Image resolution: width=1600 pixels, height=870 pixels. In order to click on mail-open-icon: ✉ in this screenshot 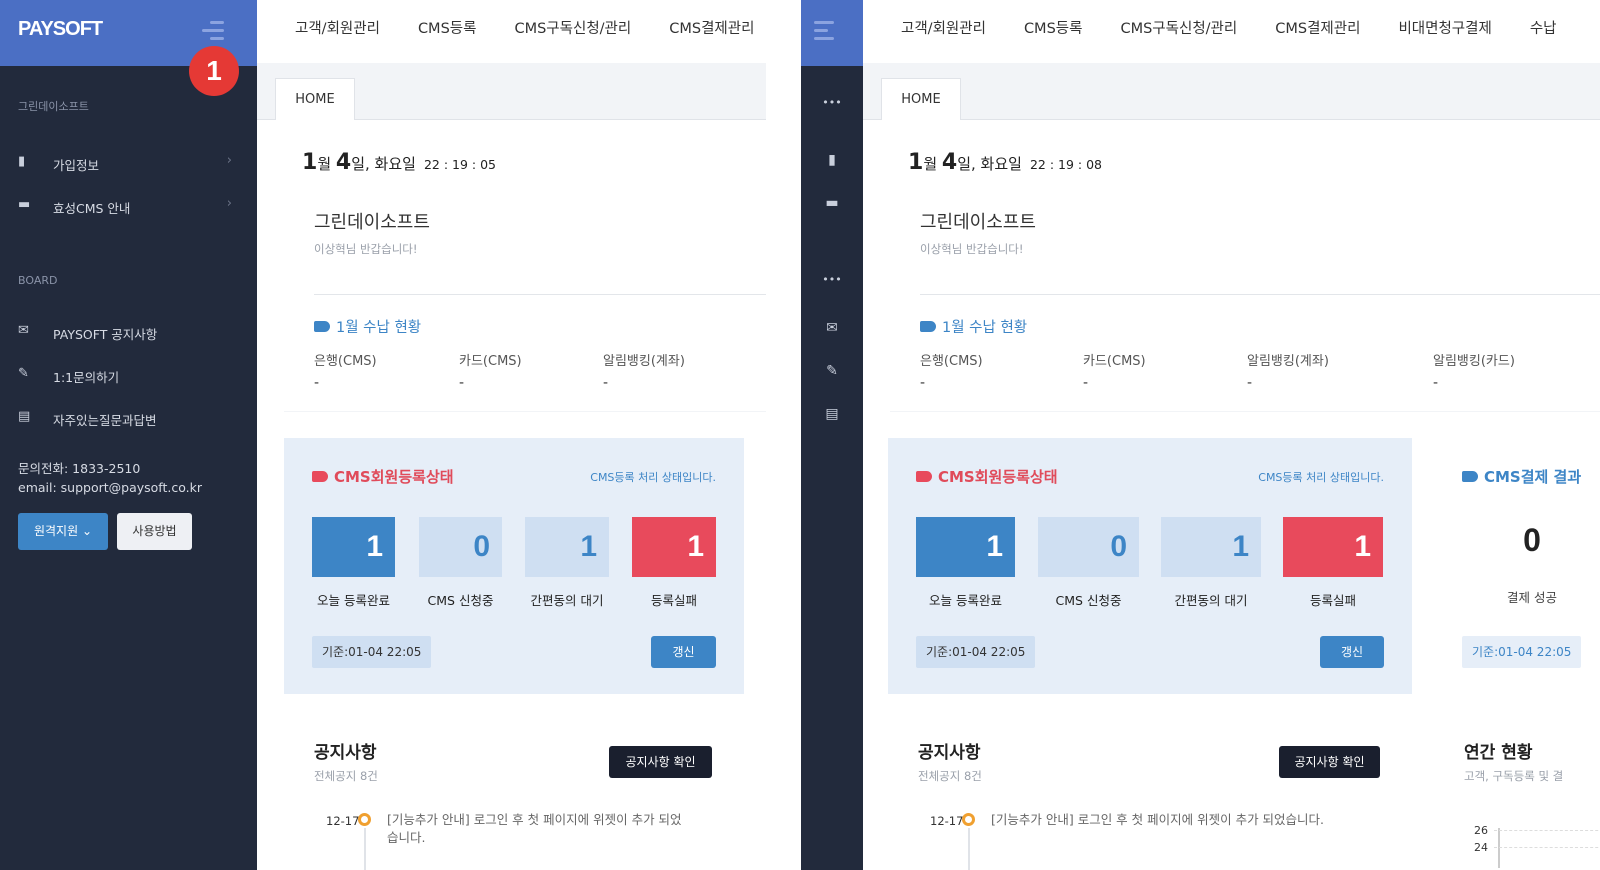, I will do `click(832, 328)`.